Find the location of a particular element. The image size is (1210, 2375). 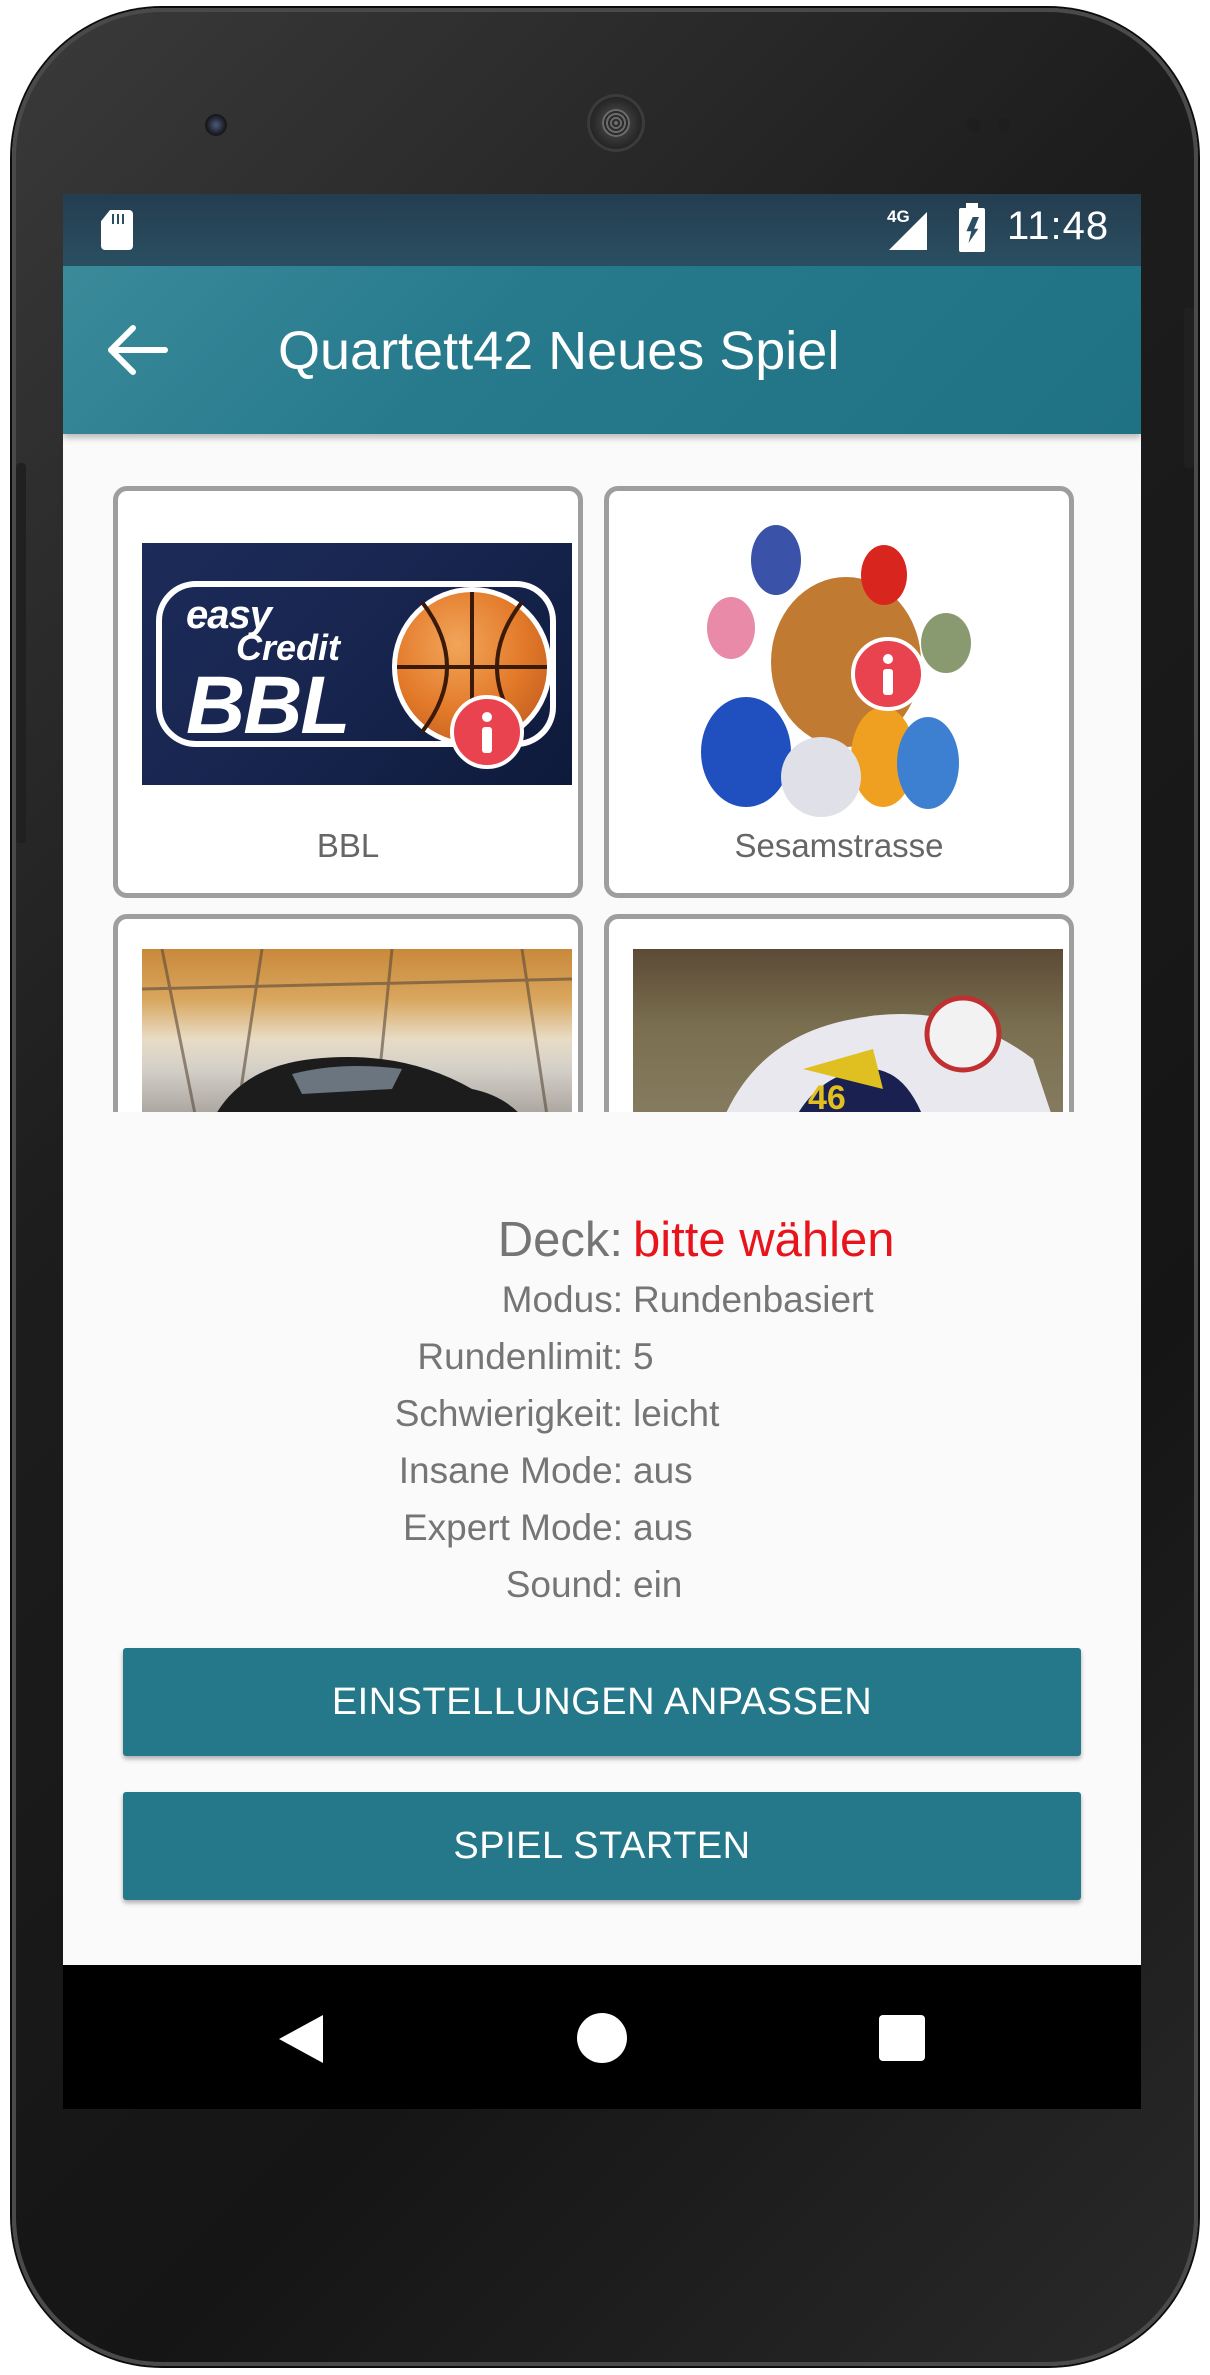

nav-home-icon is located at coordinates (602, 2038).